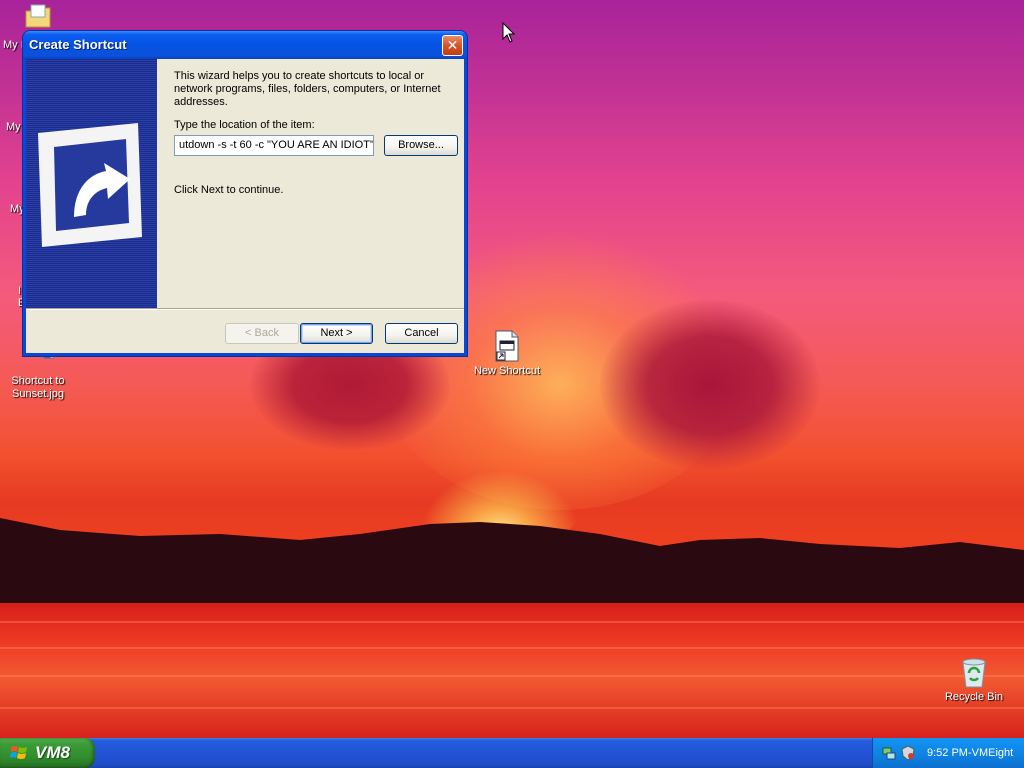 The height and width of the screenshot is (768, 1024). Describe the element at coordinates (38, 381) in the screenshot. I see `desktop-icon-label: Shortcut to` at that location.